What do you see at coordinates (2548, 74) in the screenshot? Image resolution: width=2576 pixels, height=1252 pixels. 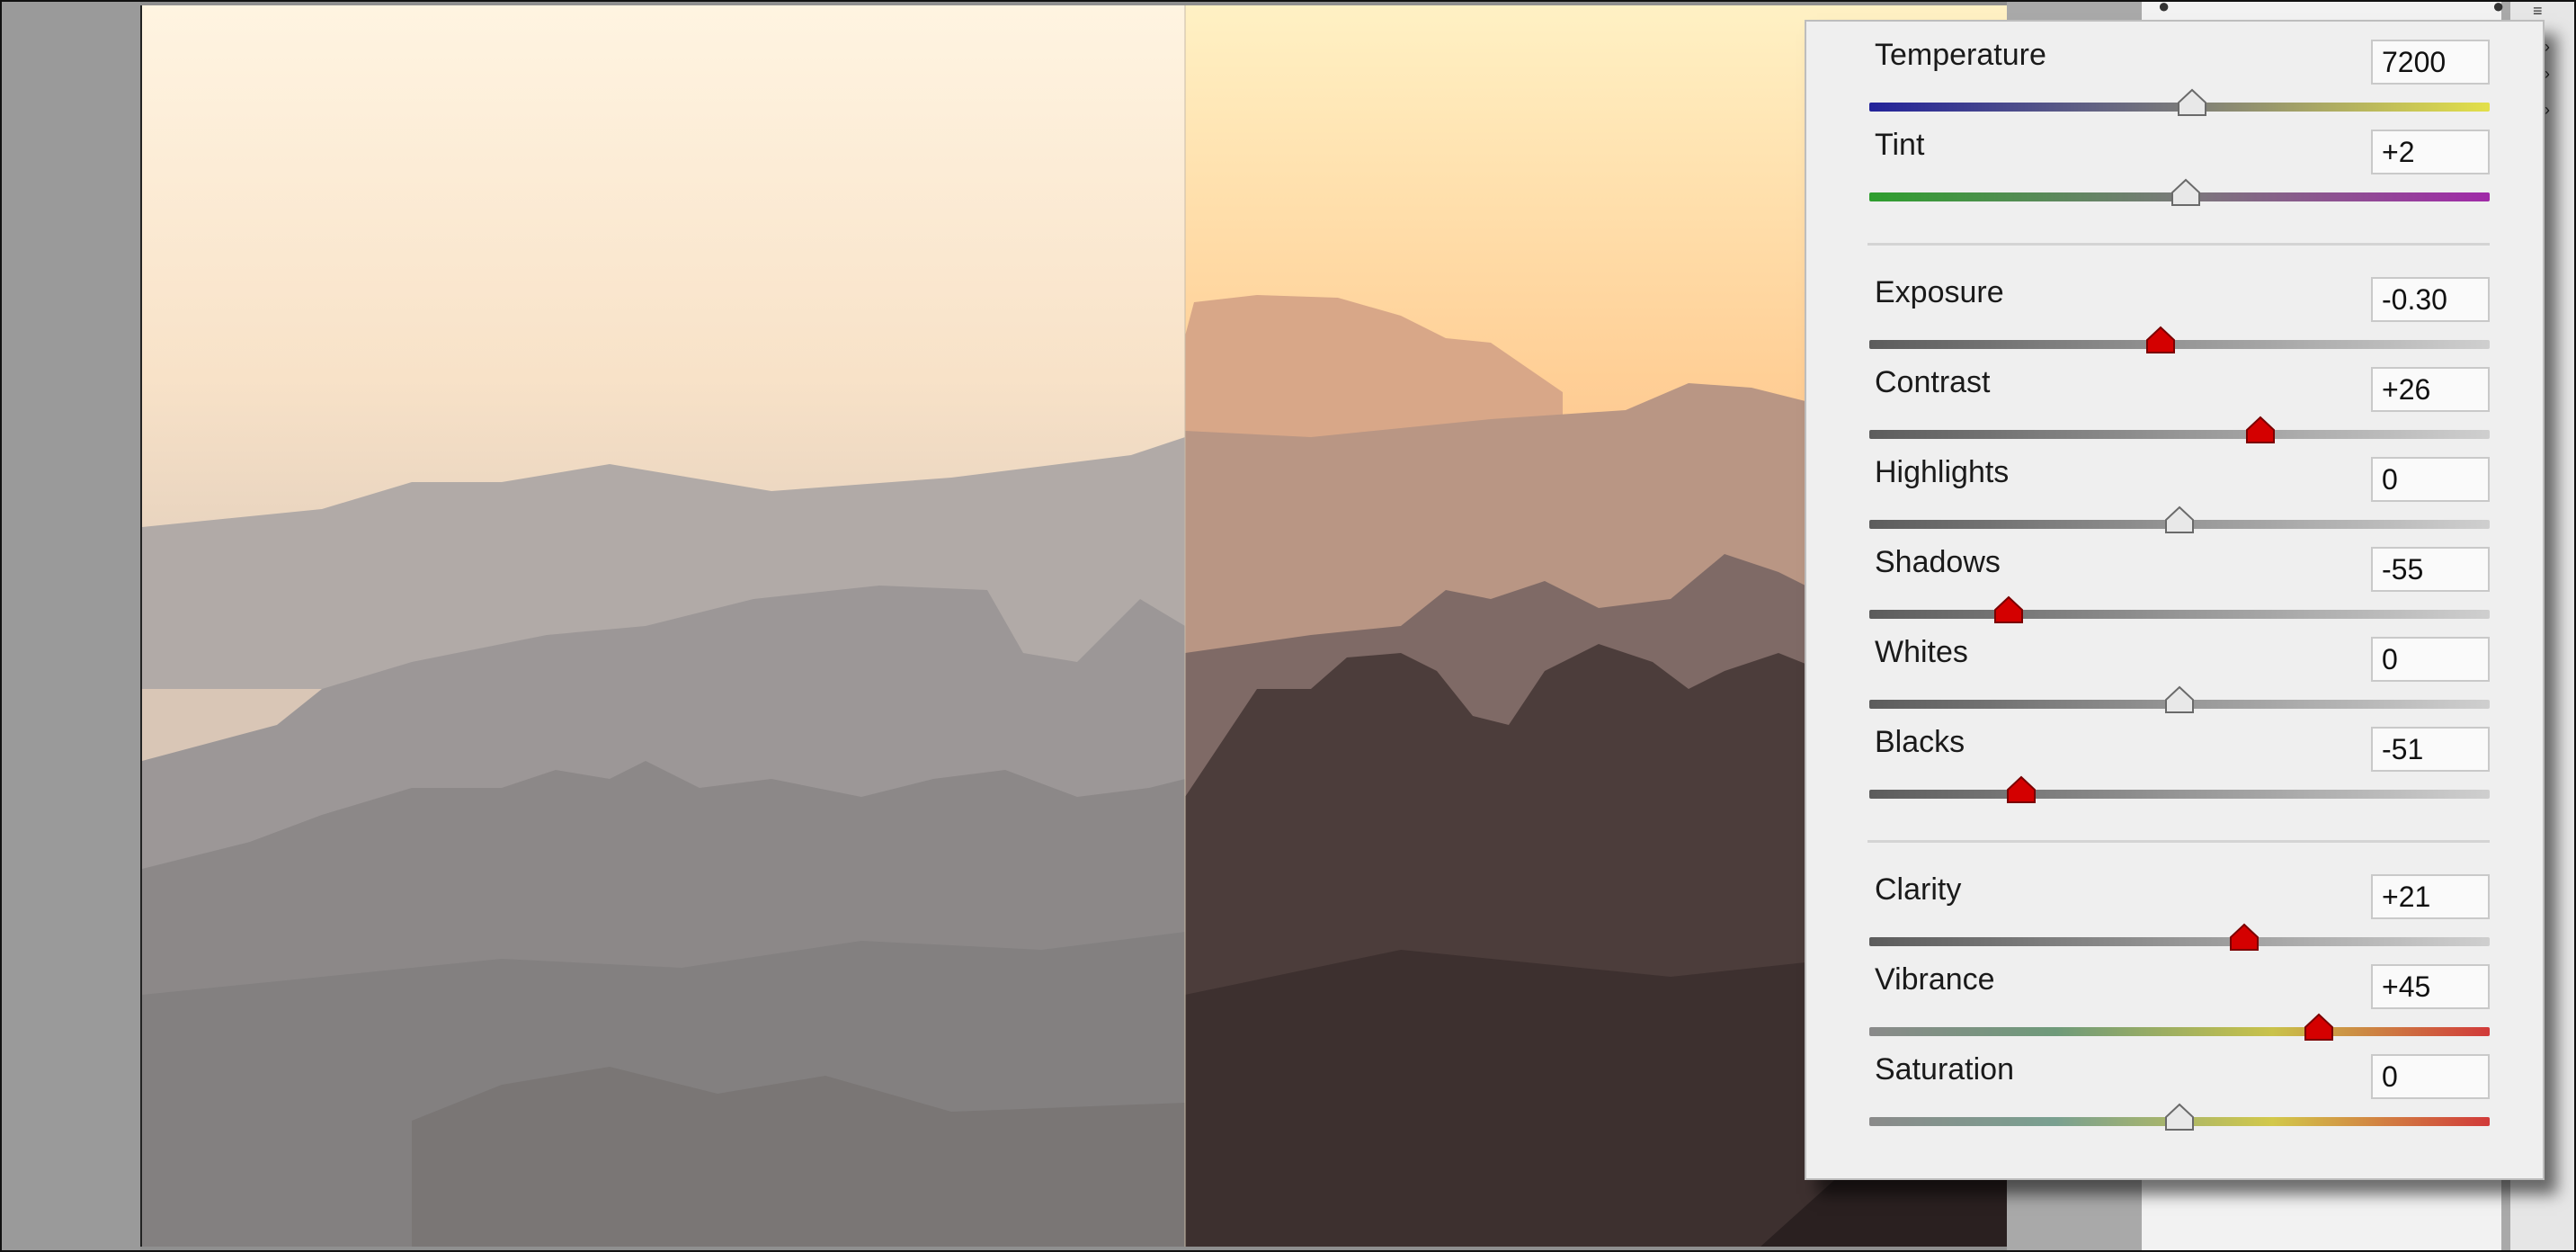 I see `chevron-right-icon-2: ›` at bounding box center [2548, 74].